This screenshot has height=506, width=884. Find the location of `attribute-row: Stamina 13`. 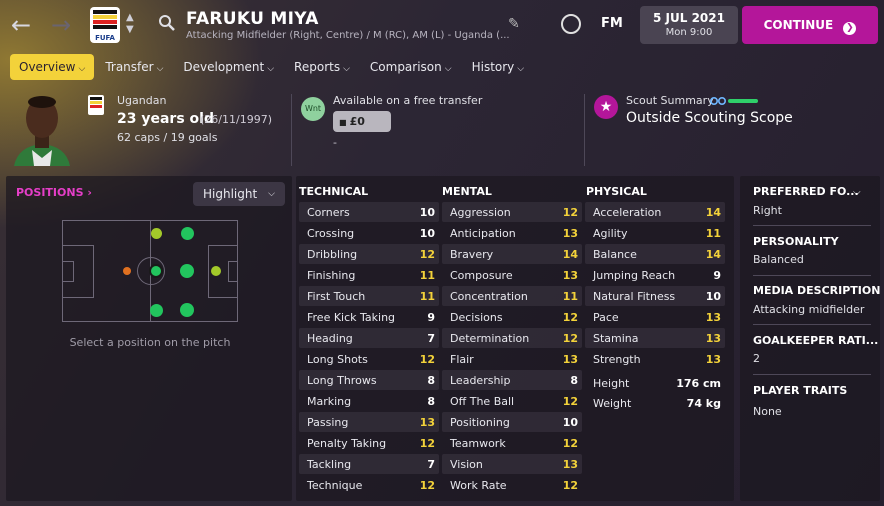

attribute-row: Stamina 13 is located at coordinates (655, 338).